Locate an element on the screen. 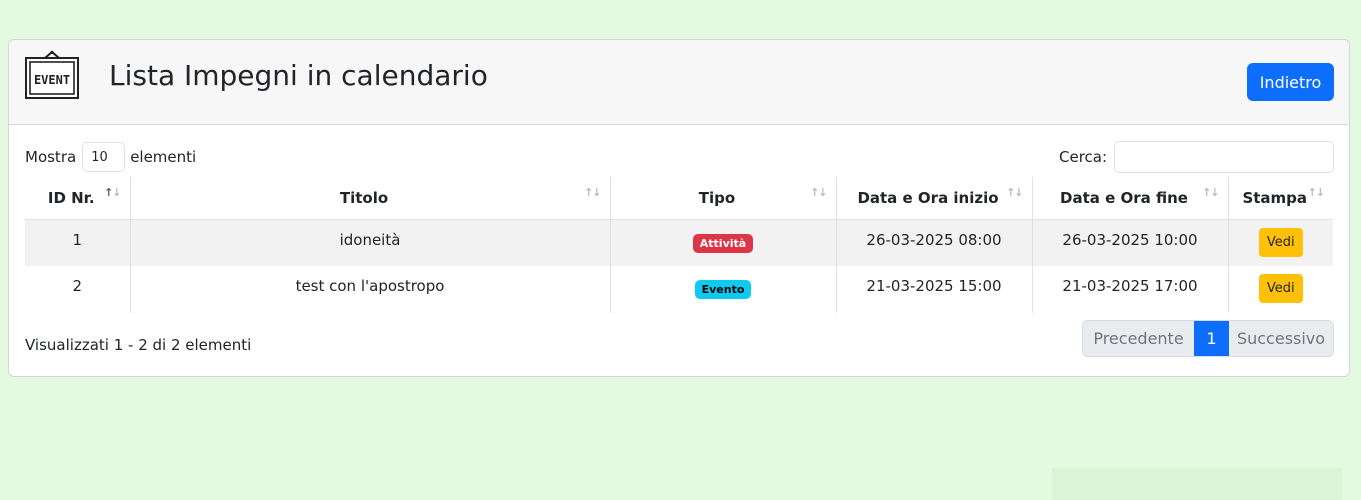  column-header-inizio: Data e Ora inizio ↑↓ is located at coordinates (933, 198).